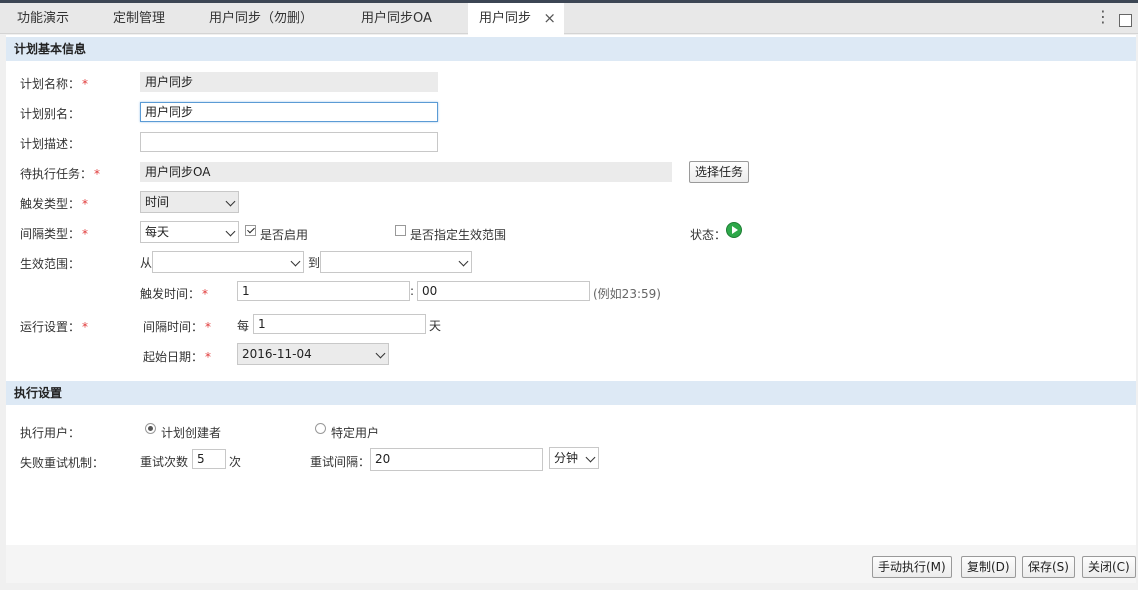 Image resolution: width=1138 pixels, height=590 pixels. Describe the element at coordinates (54, 327) in the screenshot. I see `run-settings-label: 运行设置： *` at that location.